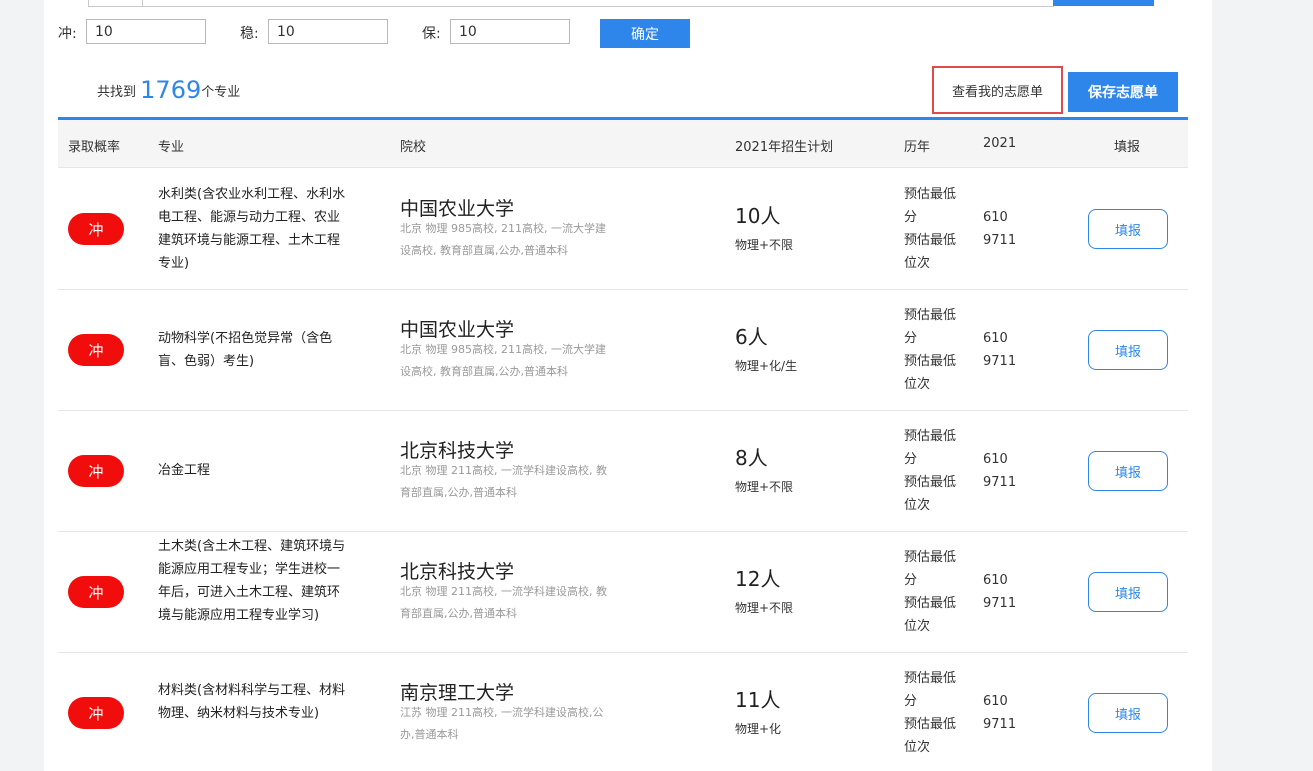  I want to click on col-major: 专业, so click(171, 147).